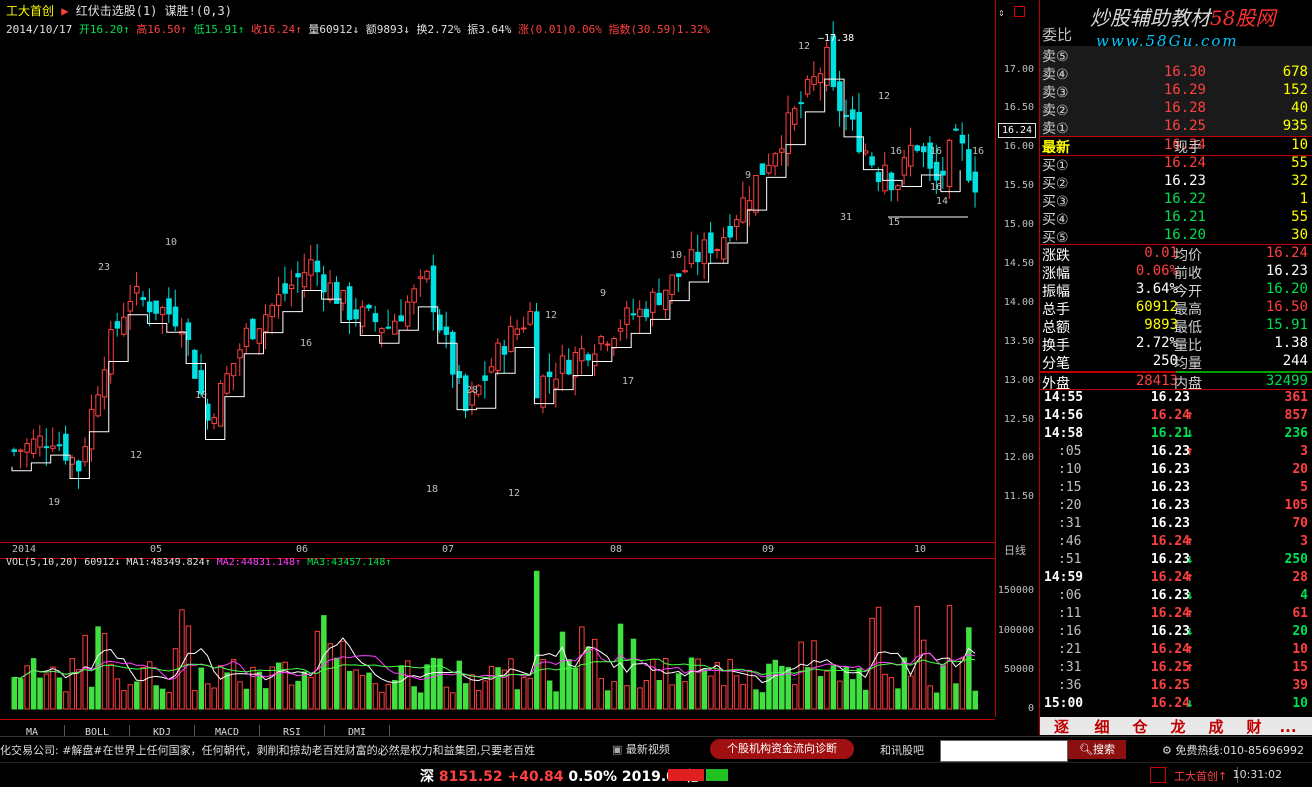 This screenshot has width=1312, height=787. Describe the element at coordinates (1015, 630) in the screenshot. I see `vol-tick: 100000` at that location.